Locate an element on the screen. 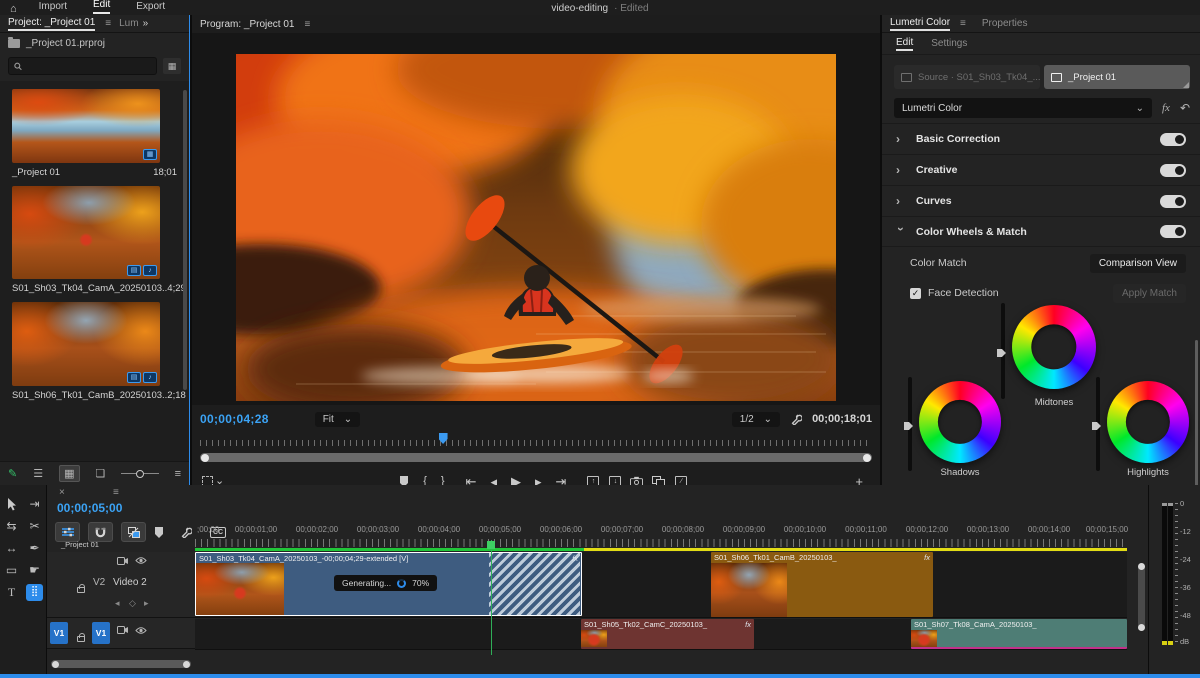 The height and width of the screenshot is (678, 1200). vscroll-top-handle is located at coordinates (1141, 566).